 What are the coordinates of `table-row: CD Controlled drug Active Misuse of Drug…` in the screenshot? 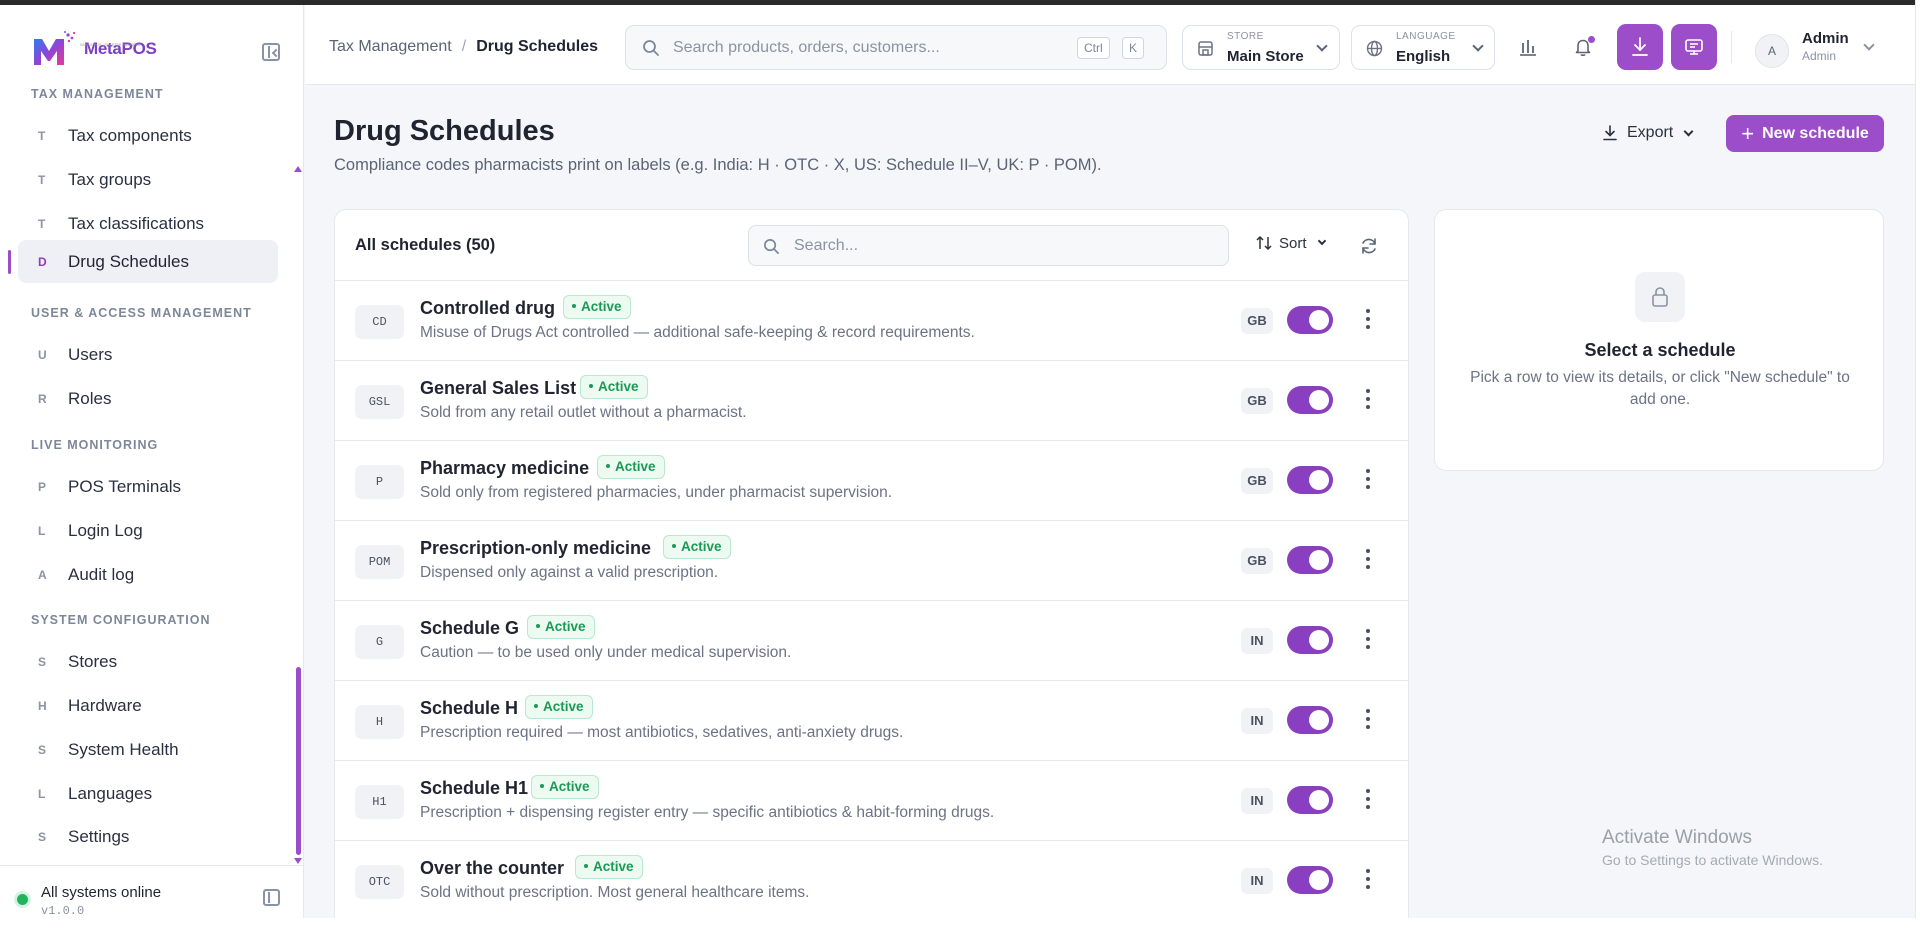 It's located at (871, 321).